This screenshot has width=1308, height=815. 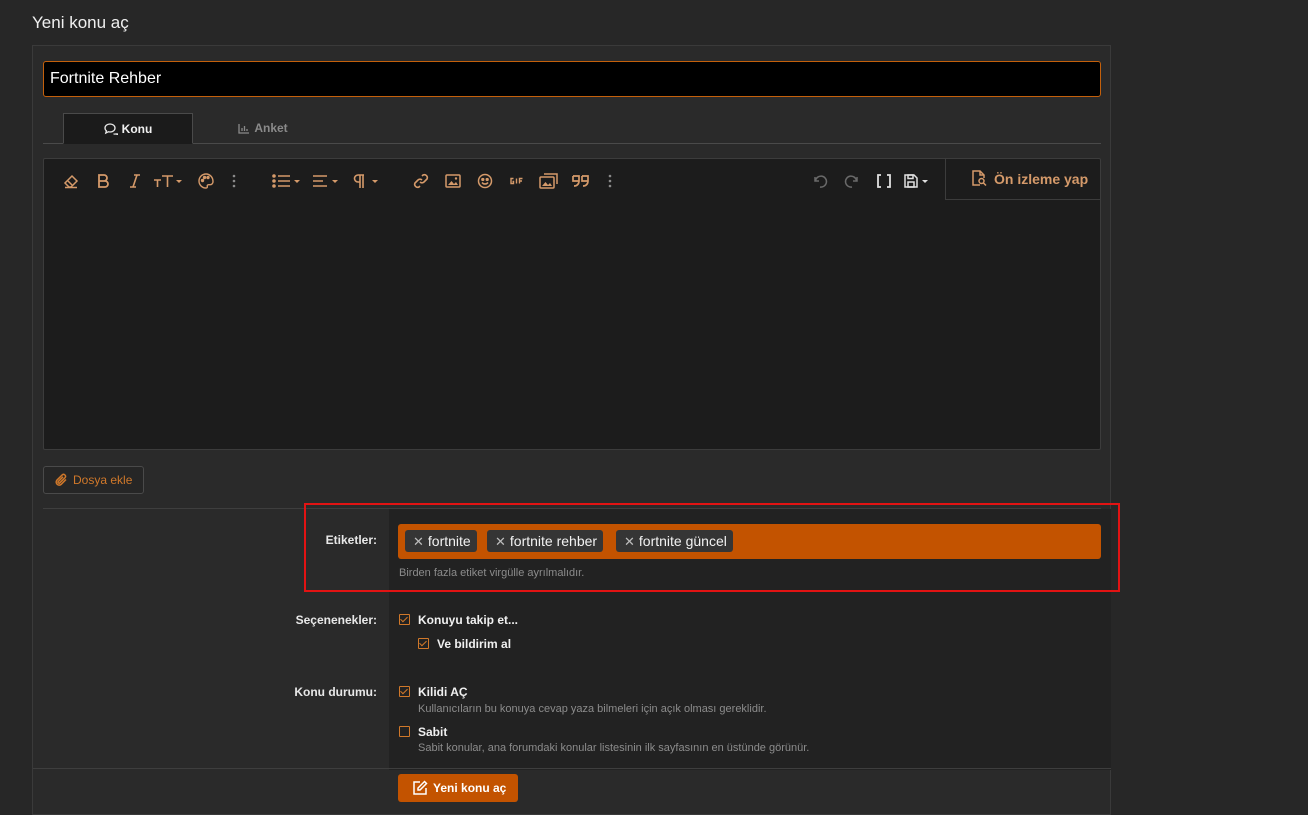 What do you see at coordinates (918, 181) in the screenshot?
I see `drafts-icon` at bounding box center [918, 181].